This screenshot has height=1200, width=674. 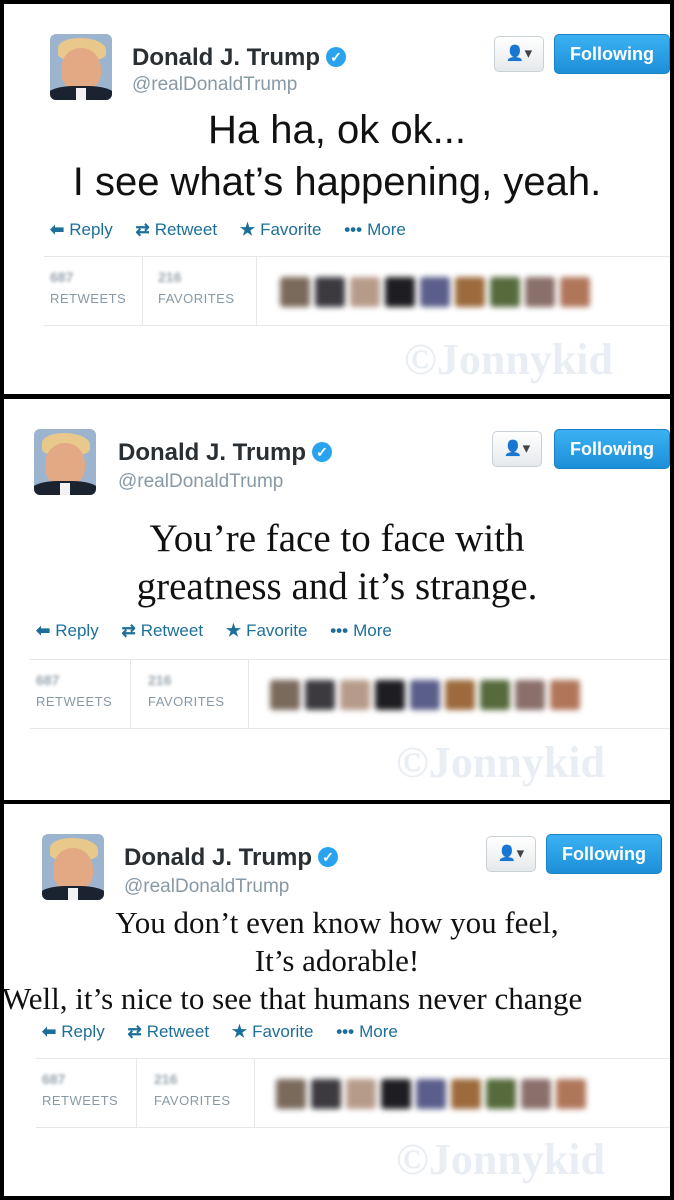 I want to click on favorites-count: 216, so click(x=166, y=1079).